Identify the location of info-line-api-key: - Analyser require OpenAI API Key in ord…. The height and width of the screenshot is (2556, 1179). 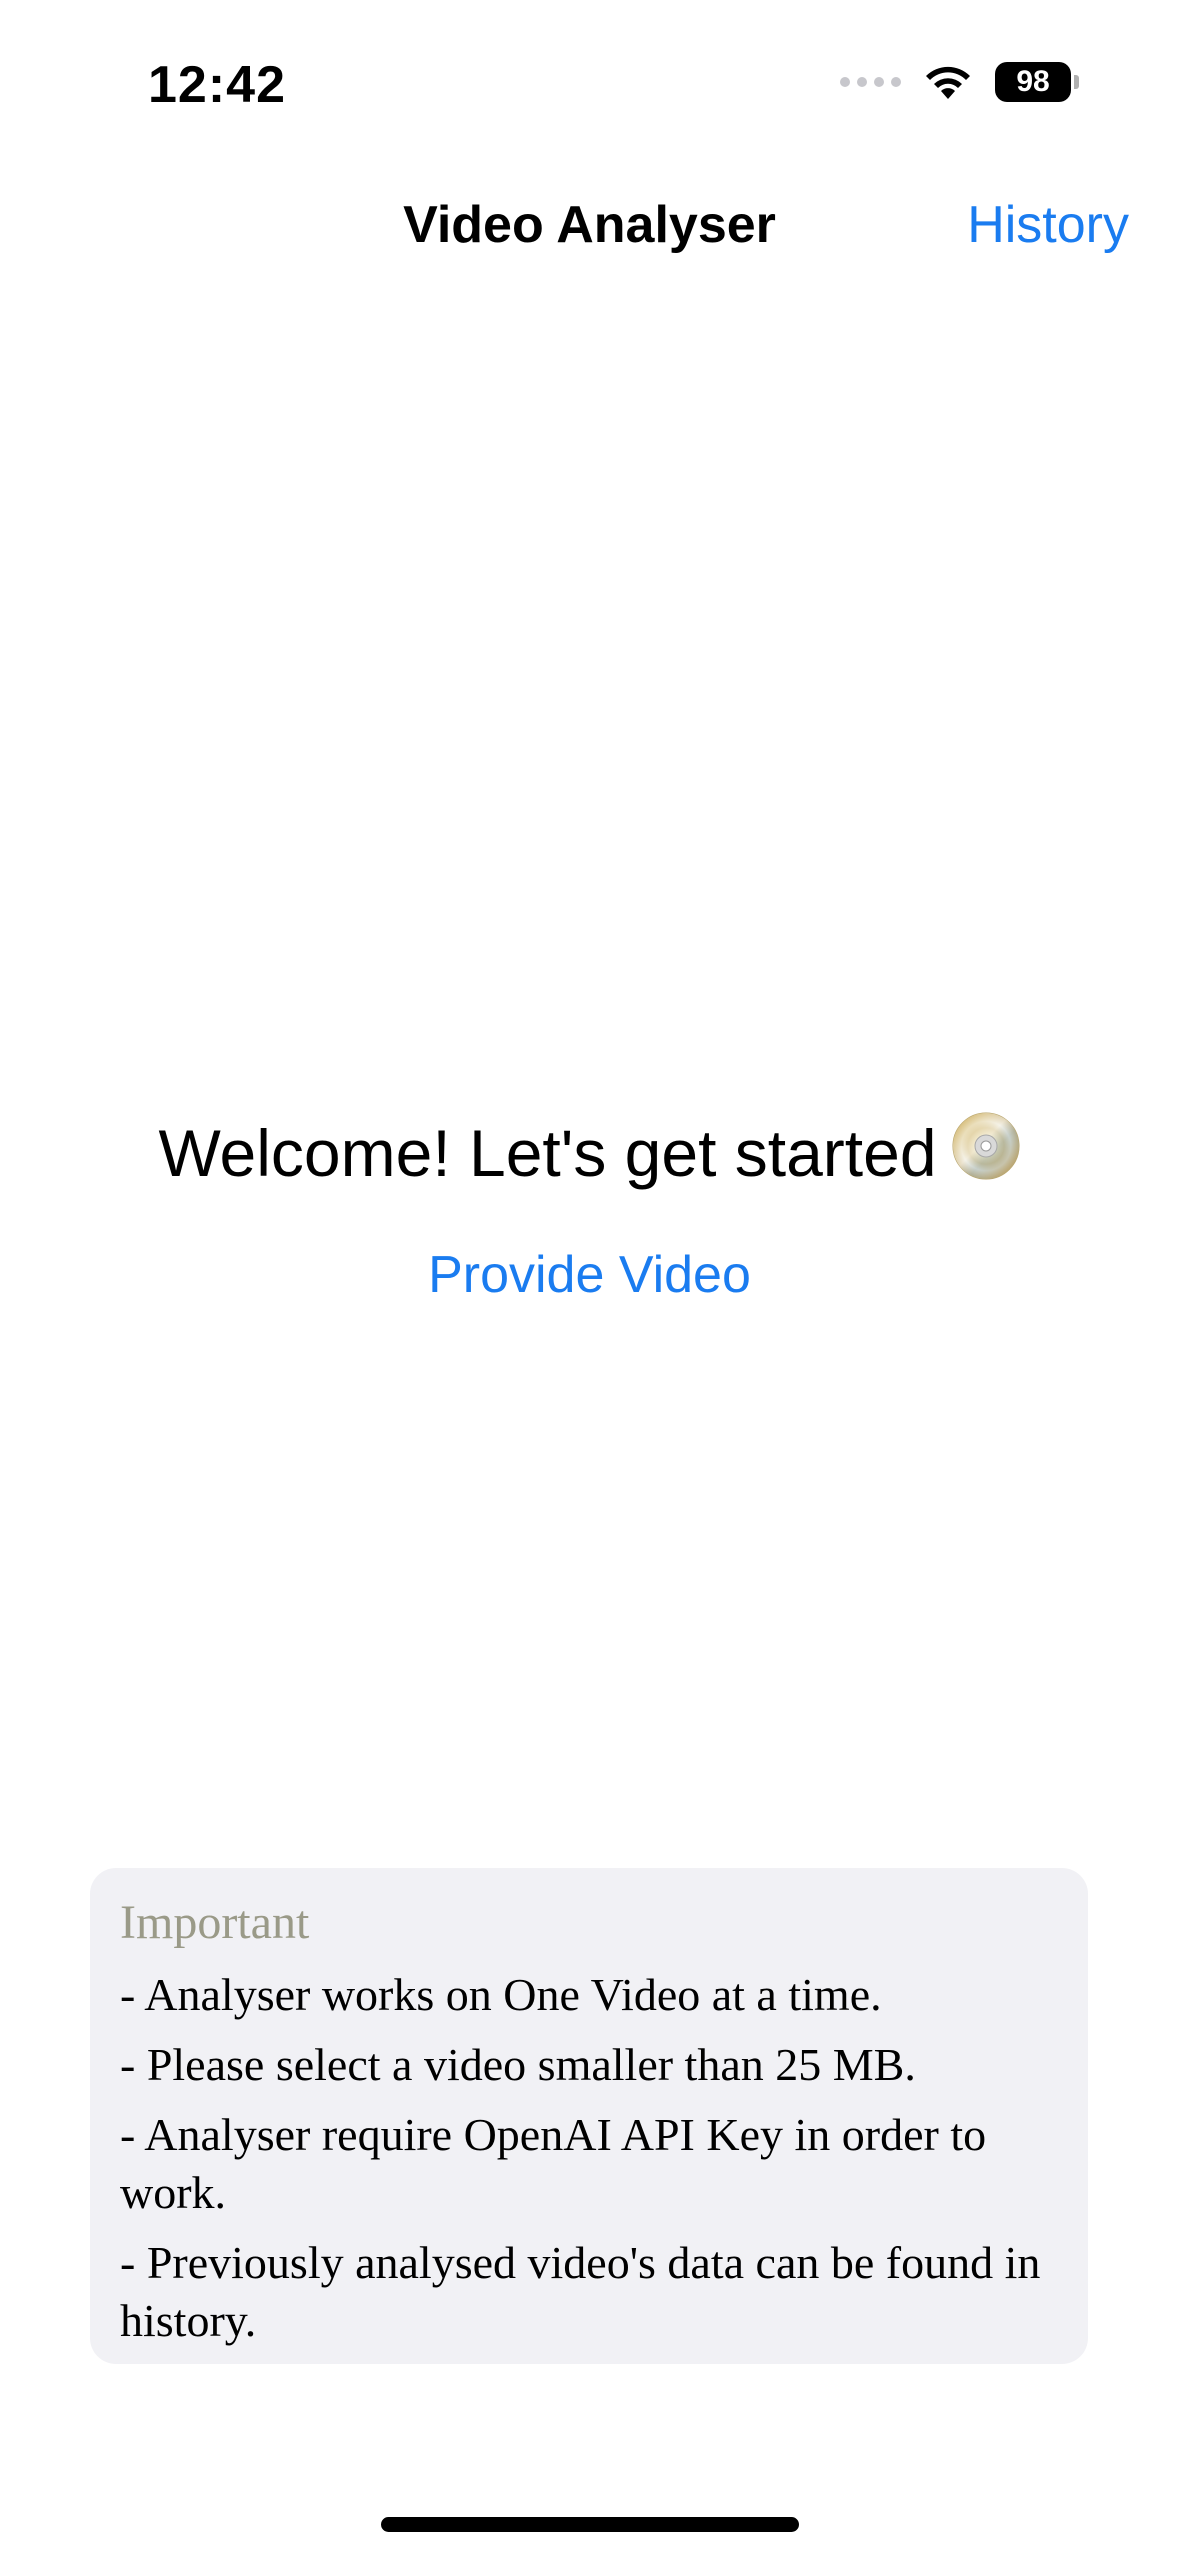
(553, 2163).